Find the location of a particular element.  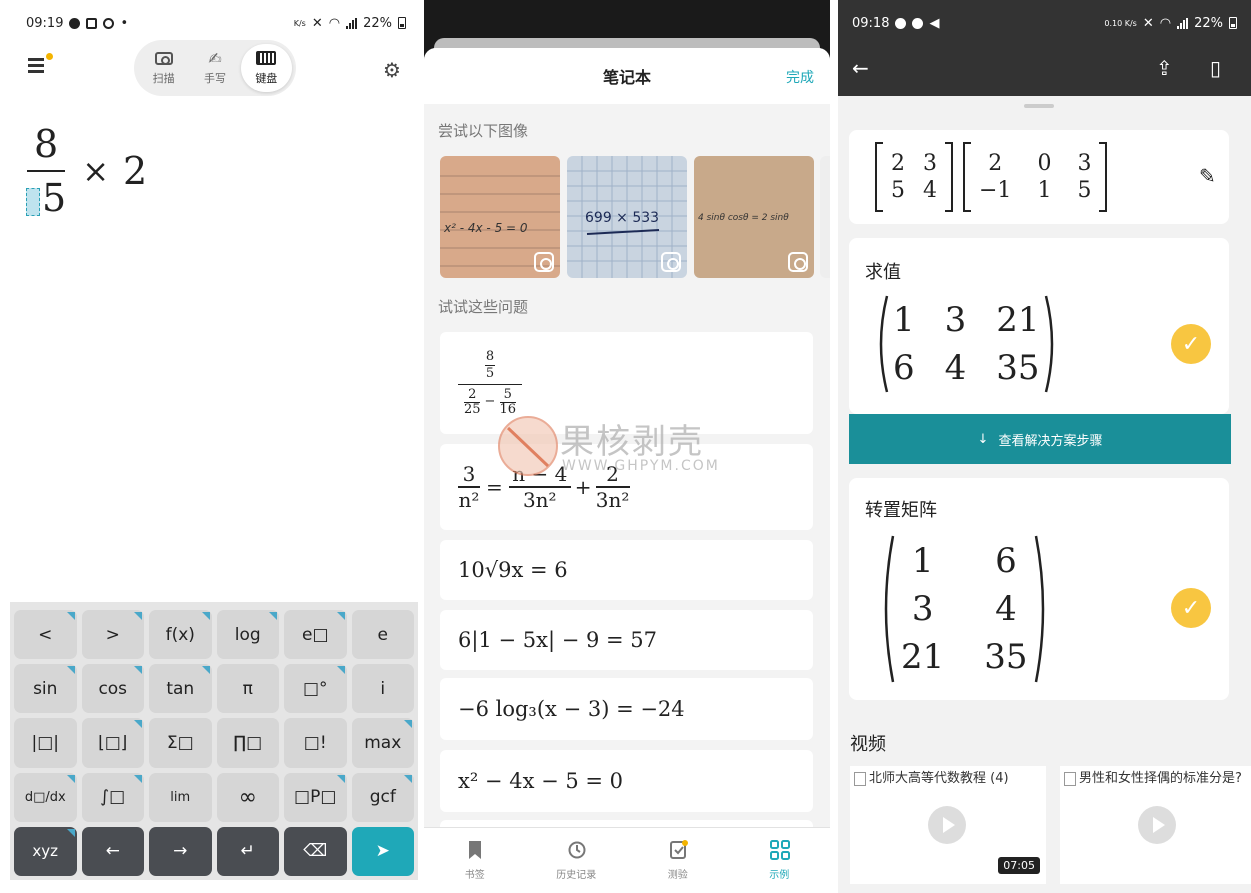

video-2-title: 男性和女性择偶的标准分是? is located at coordinates (1160, 778).